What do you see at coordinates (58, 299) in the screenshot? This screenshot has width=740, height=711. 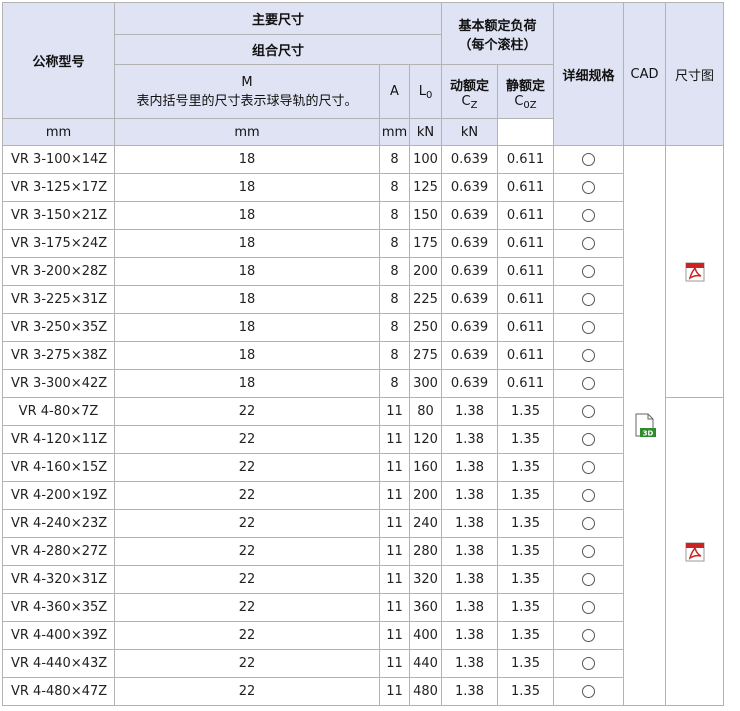 I see `model-cell: VR 3-225×31Z` at bounding box center [58, 299].